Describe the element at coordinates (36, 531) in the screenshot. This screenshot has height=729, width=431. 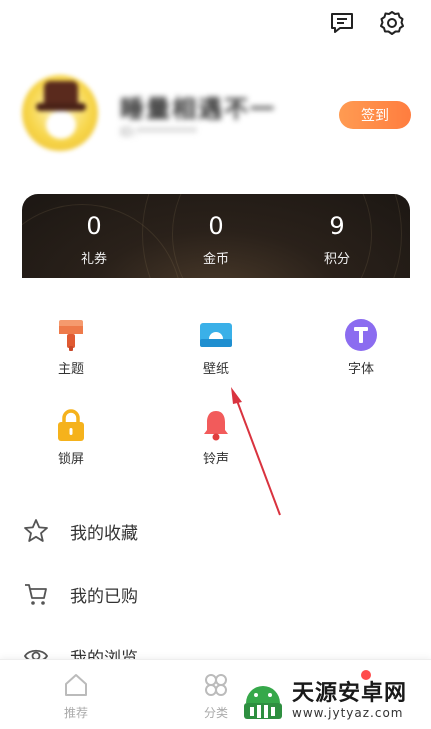
I see `star-icon` at that location.